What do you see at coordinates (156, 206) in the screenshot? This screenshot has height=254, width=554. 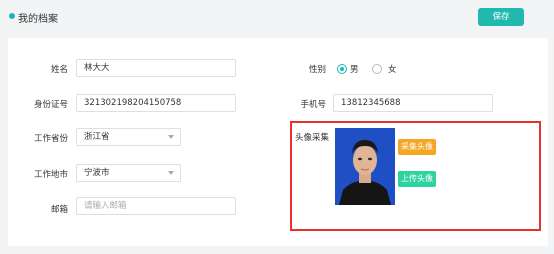 I see `email-field: 请输入邮箱` at bounding box center [156, 206].